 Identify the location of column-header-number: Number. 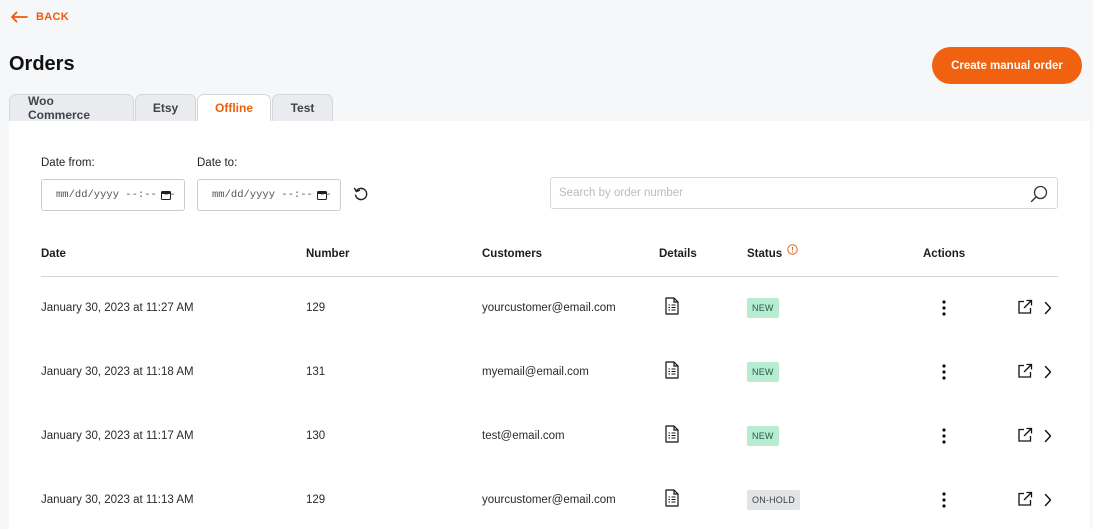
(328, 254).